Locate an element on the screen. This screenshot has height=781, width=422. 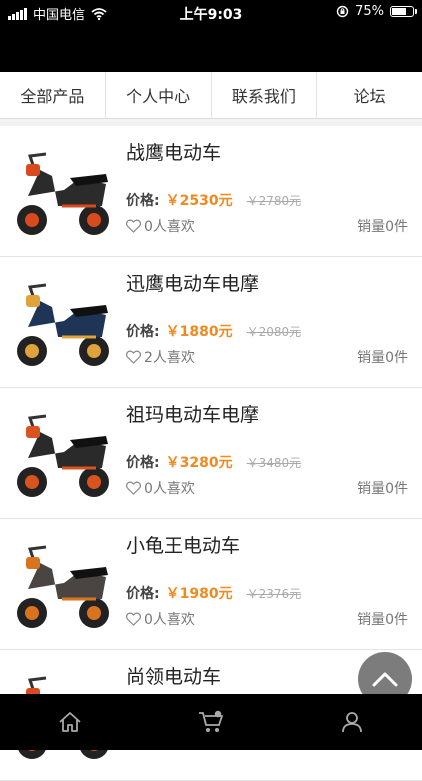
user-icon is located at coordinates (351, 722).